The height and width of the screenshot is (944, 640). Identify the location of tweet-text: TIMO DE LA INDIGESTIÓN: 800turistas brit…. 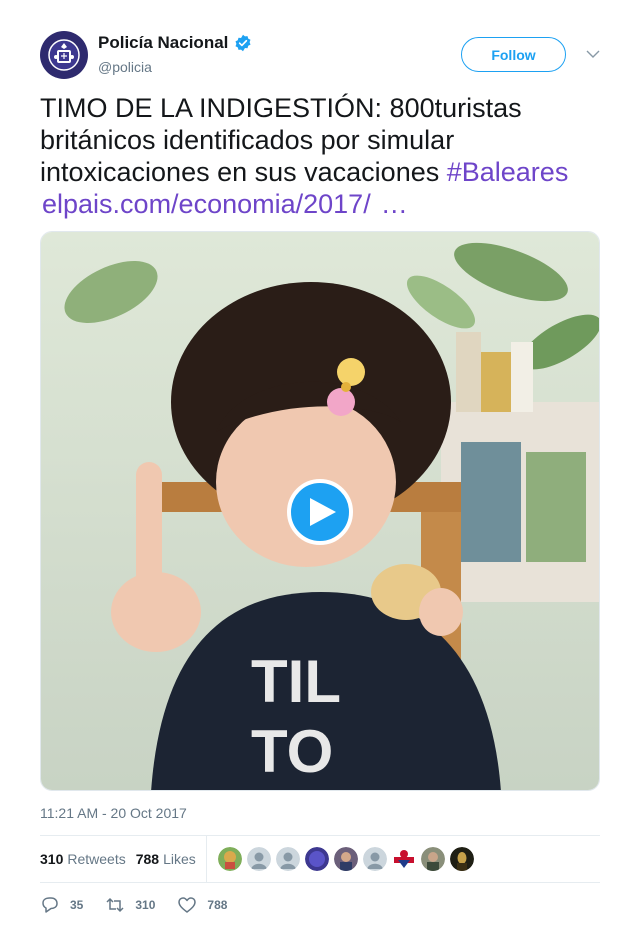
(320, 156).